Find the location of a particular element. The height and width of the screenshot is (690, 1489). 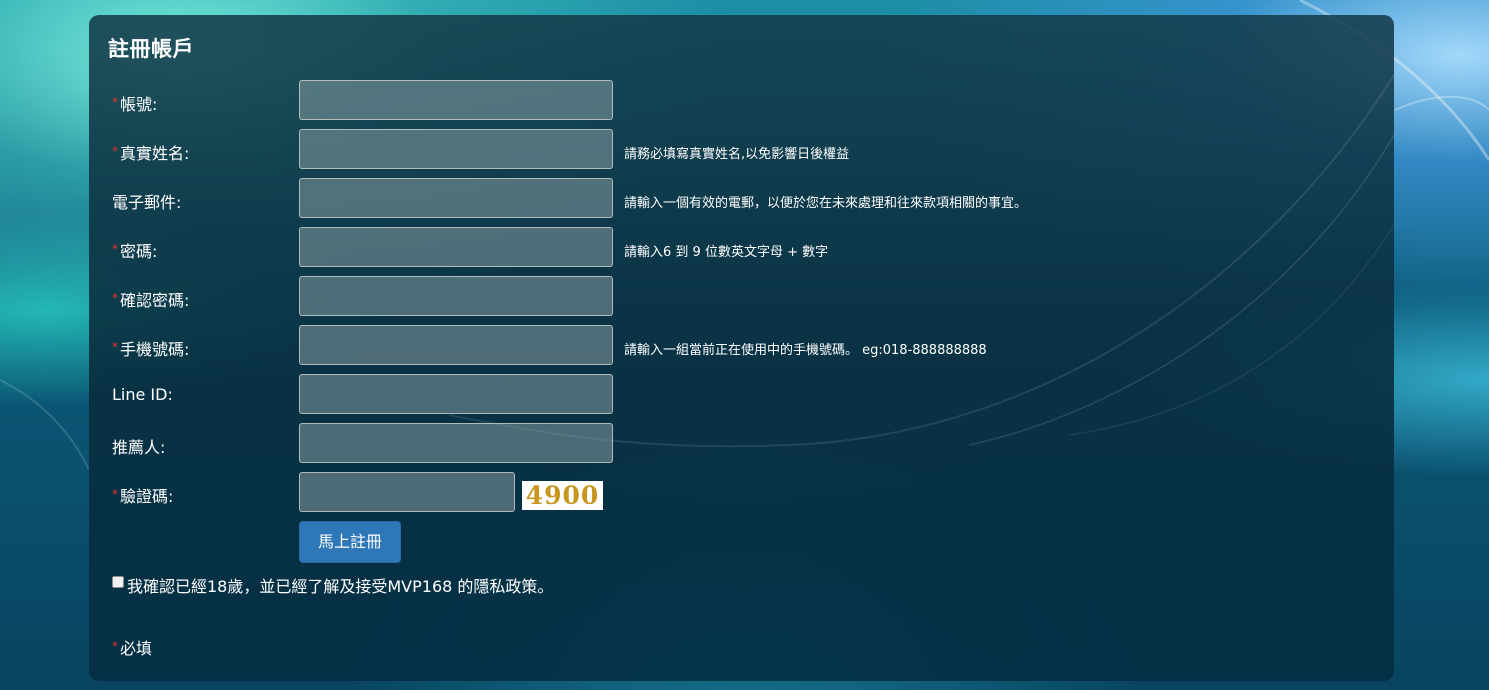

line-id-label: Line ID: is located at coordinates (142, 394).